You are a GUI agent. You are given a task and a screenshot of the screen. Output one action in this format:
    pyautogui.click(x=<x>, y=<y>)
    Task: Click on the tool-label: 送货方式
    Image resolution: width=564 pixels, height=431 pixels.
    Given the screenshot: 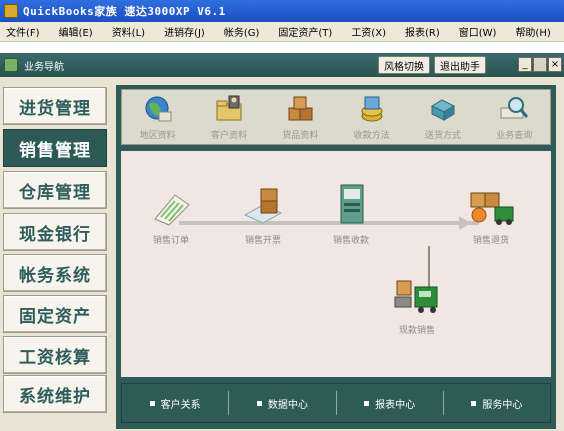 What is the action you would take?
    pyautogui.click(x=442, y=136)
    